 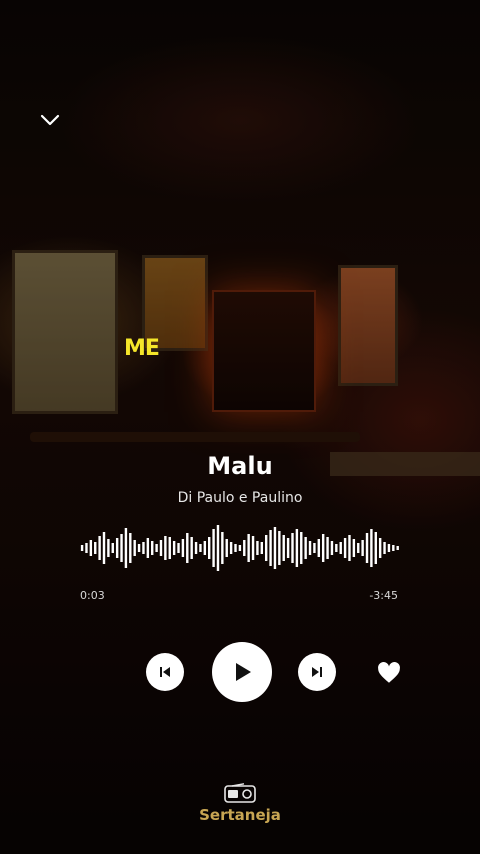 I want to click on like-button, so click(x=389, y=673).